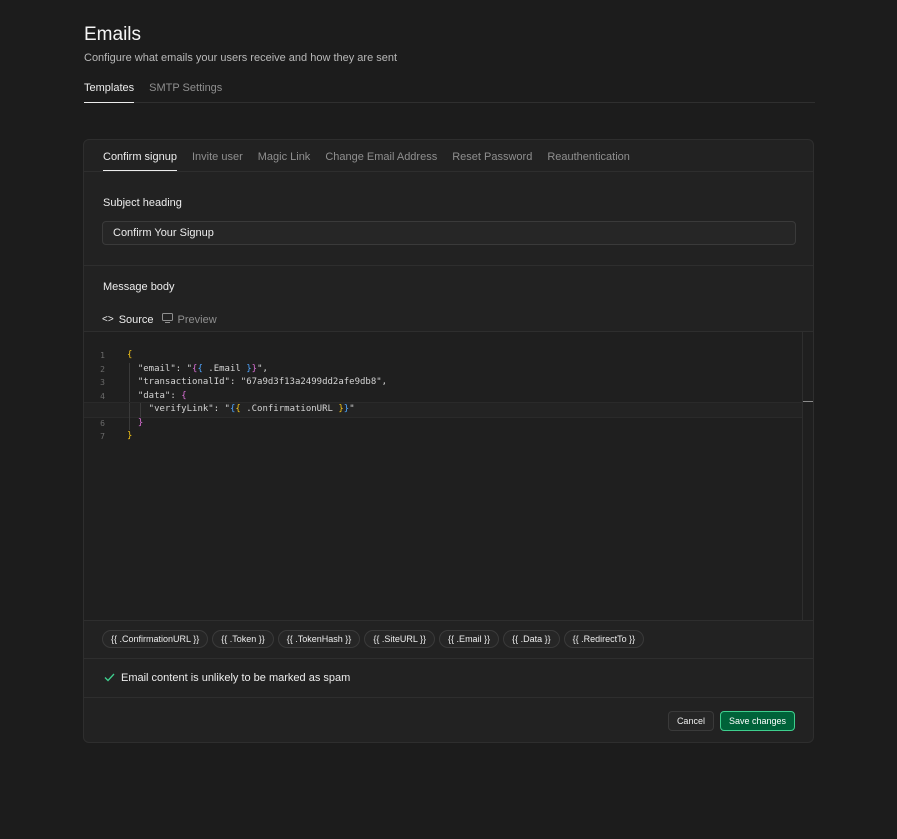 This screenshot has height=839, width=897. I want to click on save-changes-button: Save changes, so click(757, 721).